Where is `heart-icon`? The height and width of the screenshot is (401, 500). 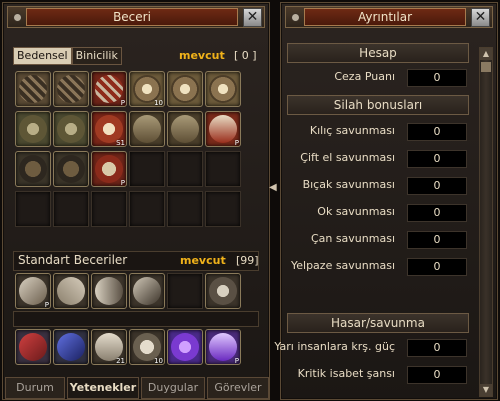 heart-icon is located at coordinates (185, 347).